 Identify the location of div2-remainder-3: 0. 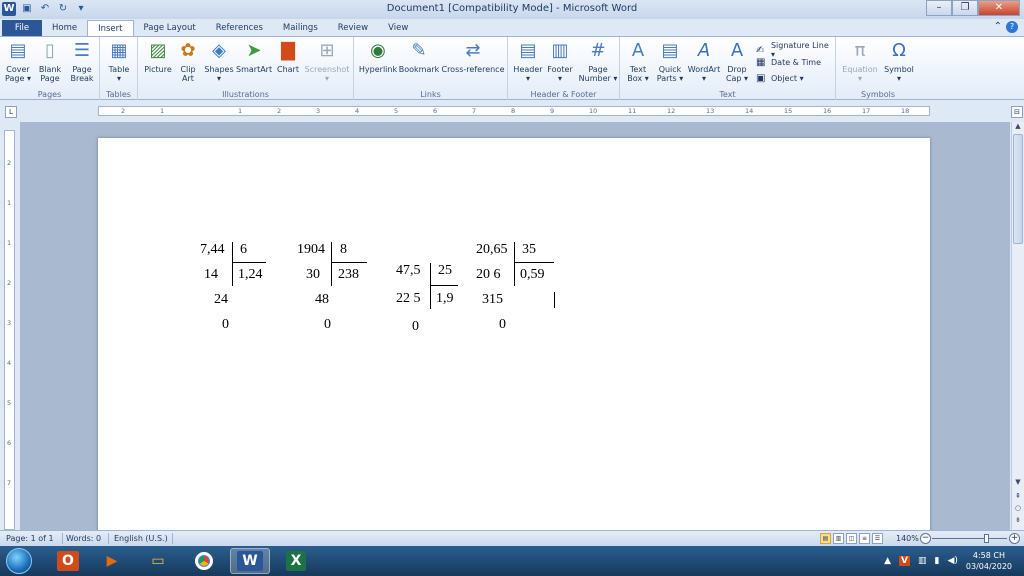
(327, 324).